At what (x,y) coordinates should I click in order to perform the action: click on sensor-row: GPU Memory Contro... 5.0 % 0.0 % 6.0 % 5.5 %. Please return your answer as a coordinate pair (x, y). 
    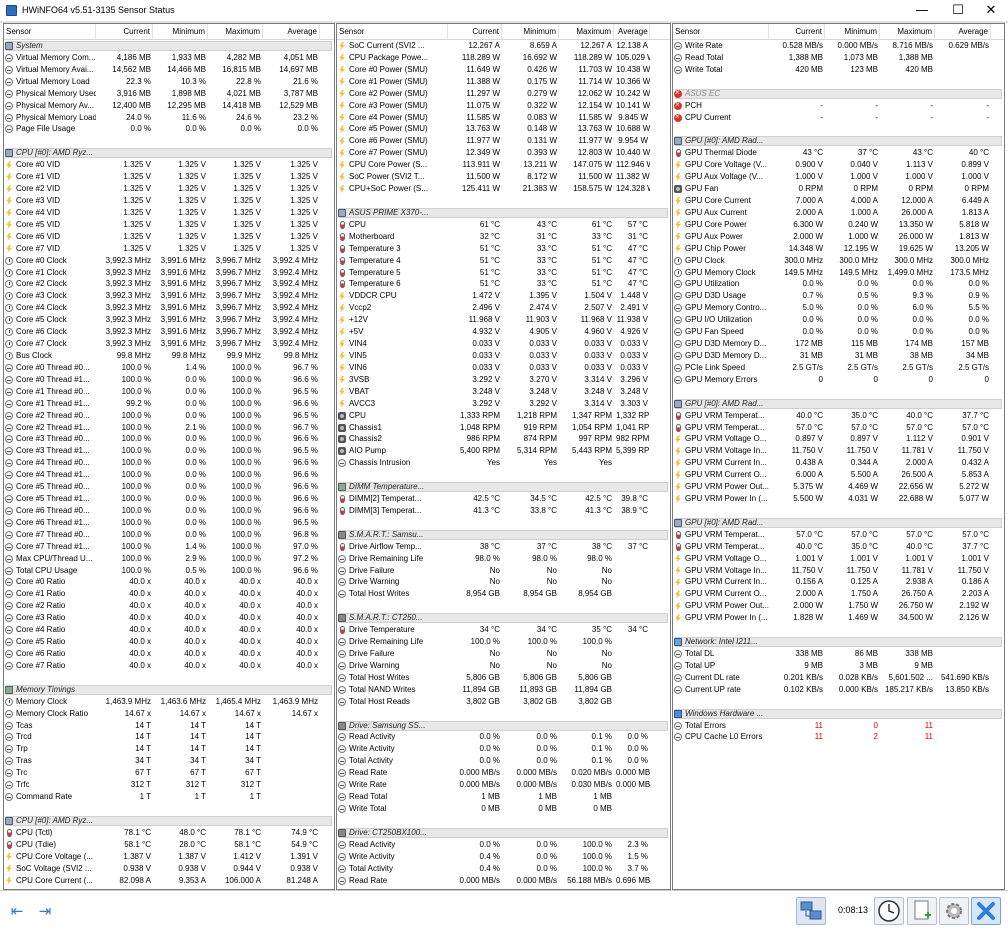
    Looking at the image, I should click on (838, 308).